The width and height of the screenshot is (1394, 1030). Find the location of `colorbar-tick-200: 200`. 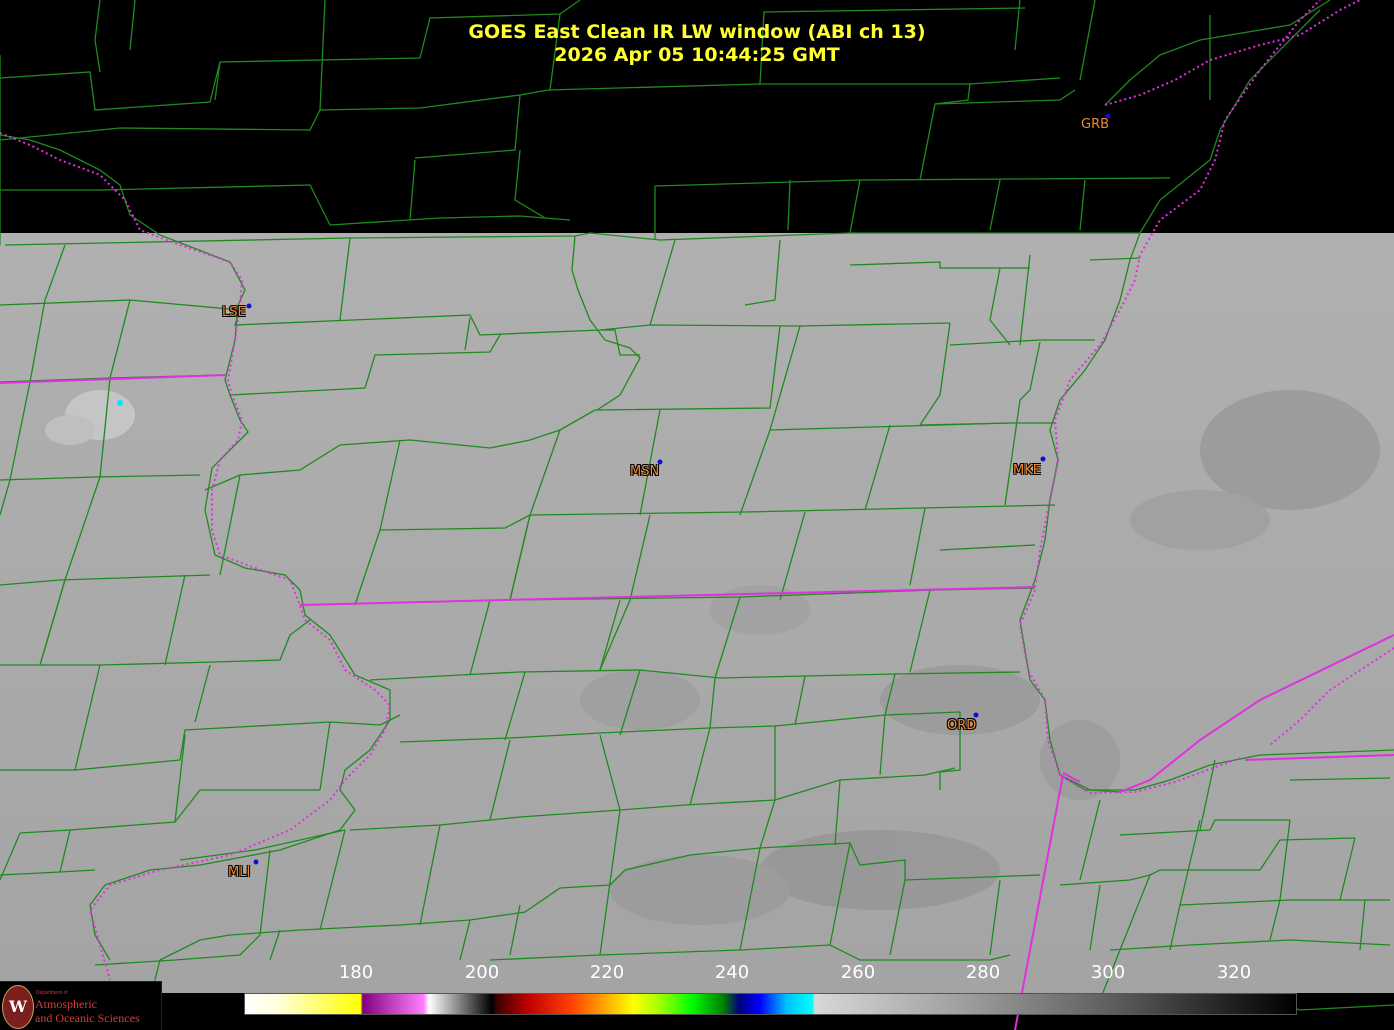

colorbar-tick-200: 200 is located at coordinates (482, 972).